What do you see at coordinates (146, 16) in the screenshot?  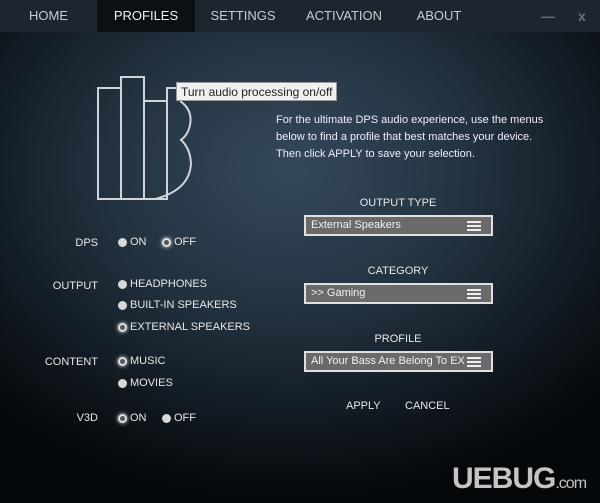 I see `tab-profiles: PROFILES` at bounding box center [146, 16].